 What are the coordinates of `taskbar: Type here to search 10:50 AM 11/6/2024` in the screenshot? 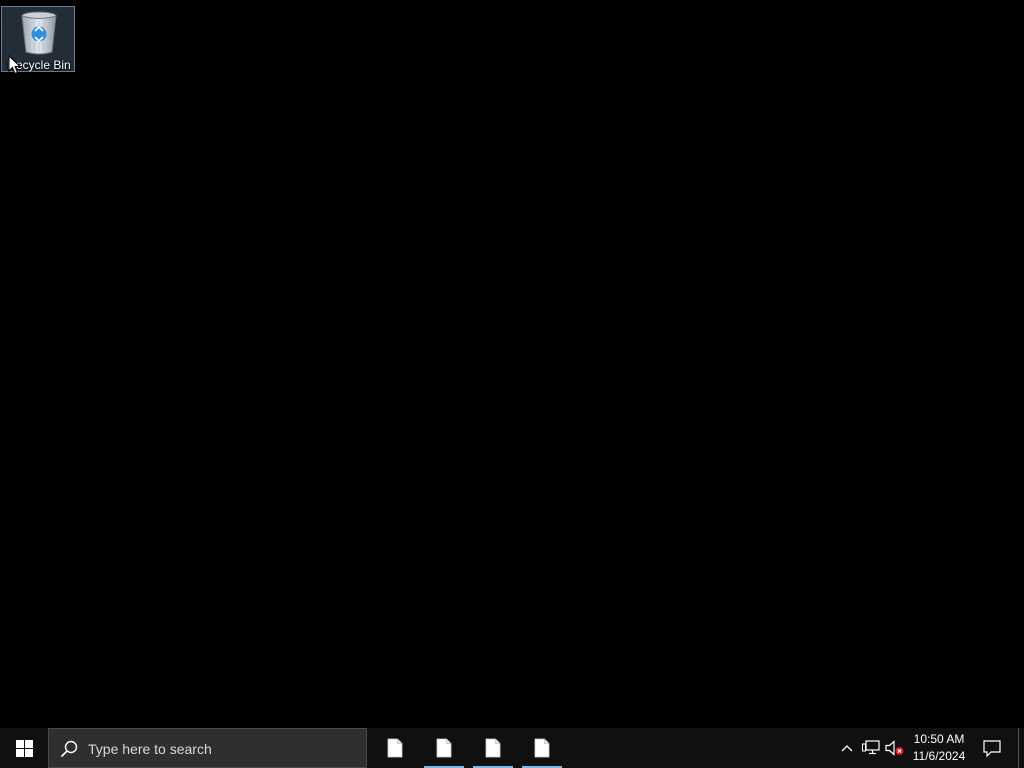 It's located at (512, 748).